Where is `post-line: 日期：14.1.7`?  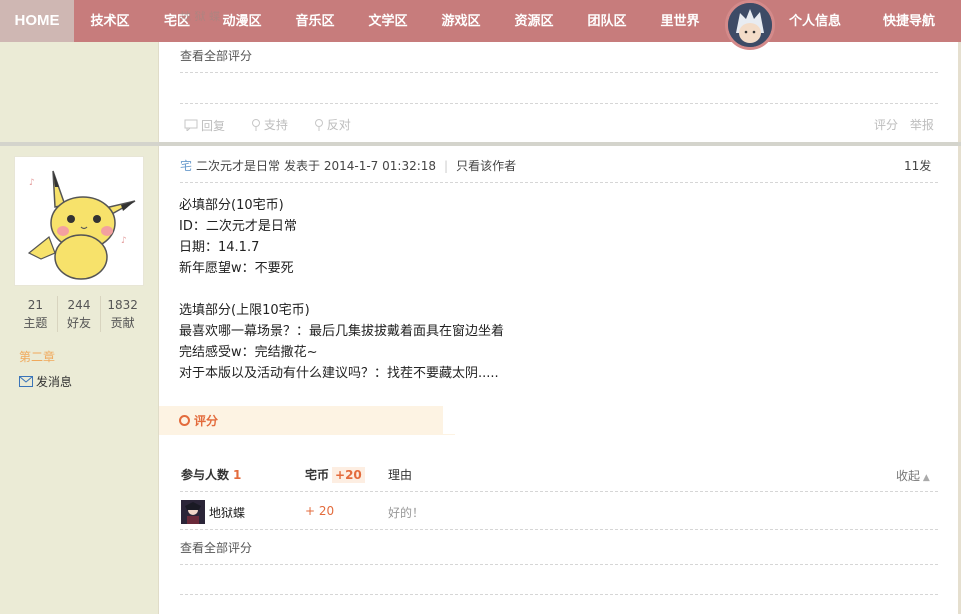
post-line: 日期：14.1.7 is located at coordinates (219, 247).